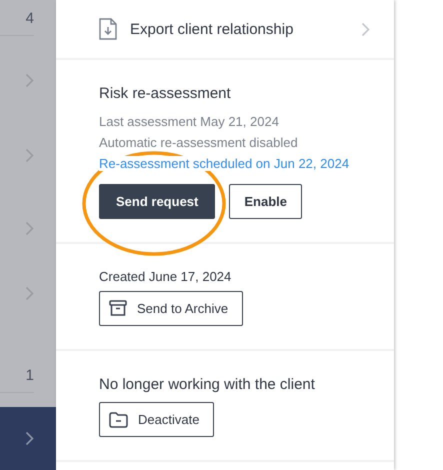 The height and width of the screenshot is (470, 443). I want to click on section-title: No longer working with the client, so click(207, 384).